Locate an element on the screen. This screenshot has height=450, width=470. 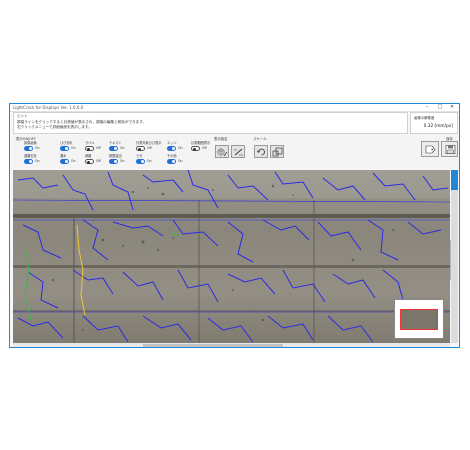
toggle-damage-image: 損傷画像 On is located at coordinates (37, 146).